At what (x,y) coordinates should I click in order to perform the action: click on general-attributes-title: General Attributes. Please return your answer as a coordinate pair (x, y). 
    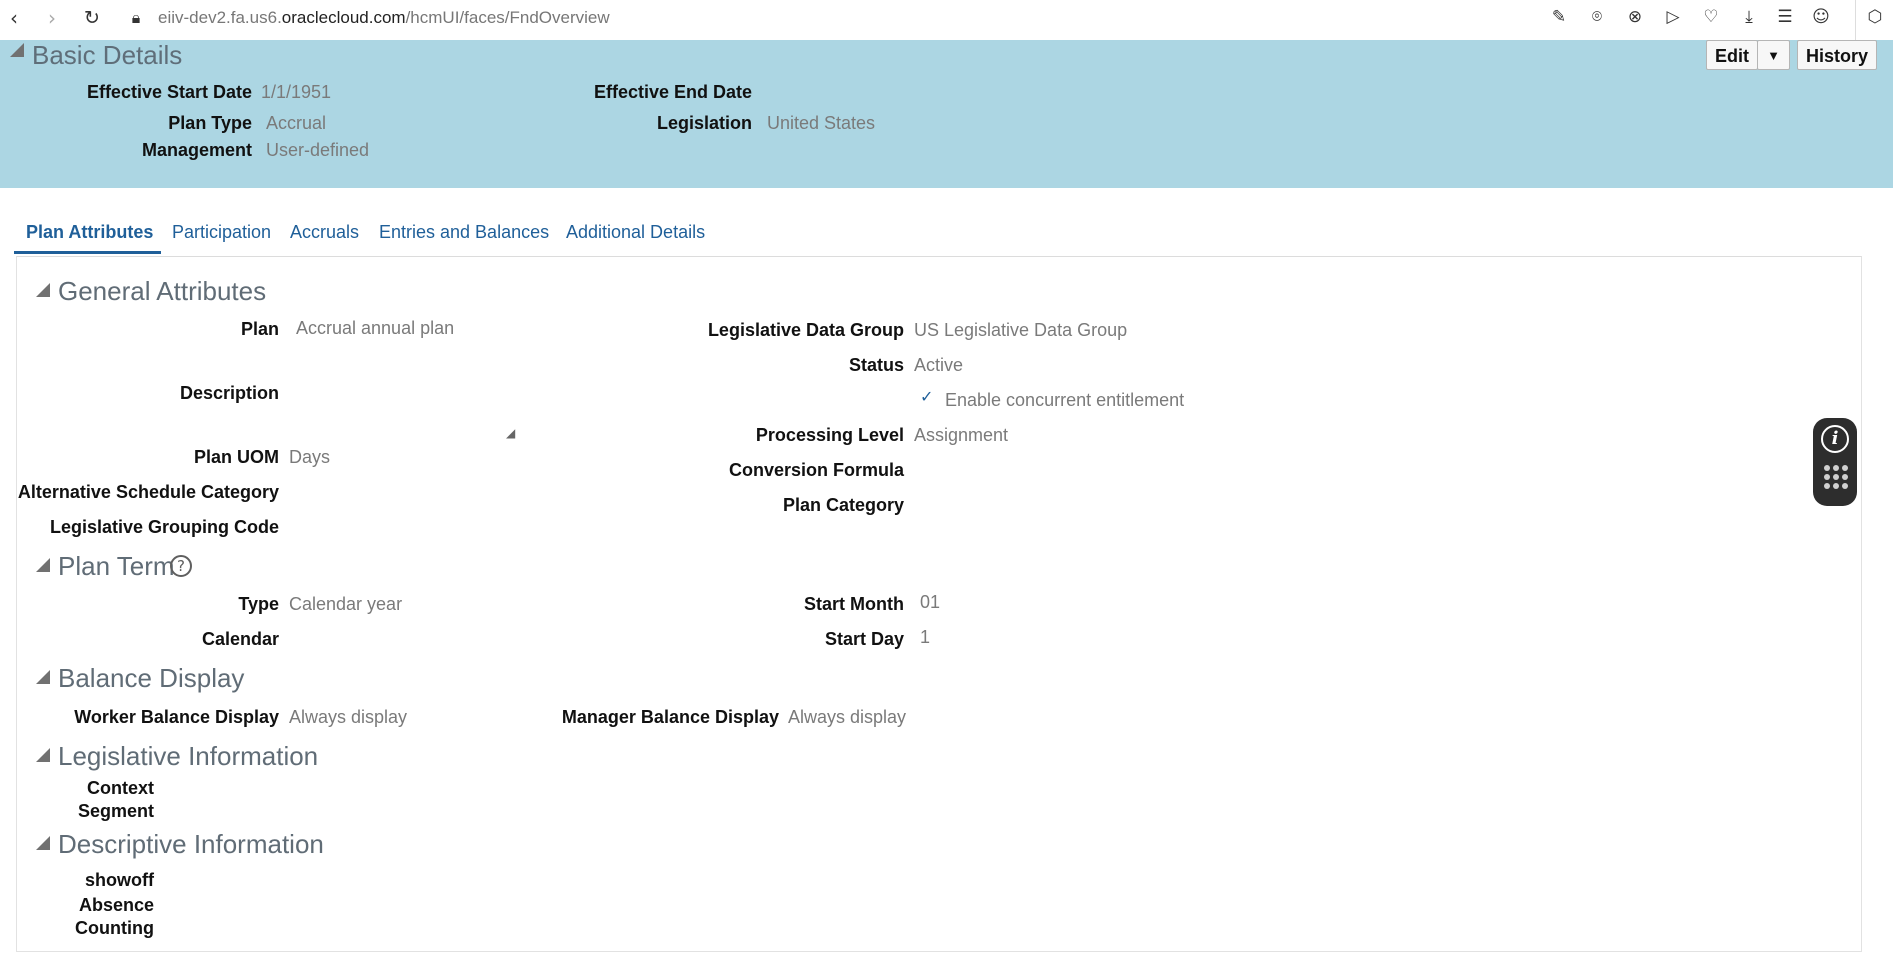
    Looking at the image, I should click on (162, 291).